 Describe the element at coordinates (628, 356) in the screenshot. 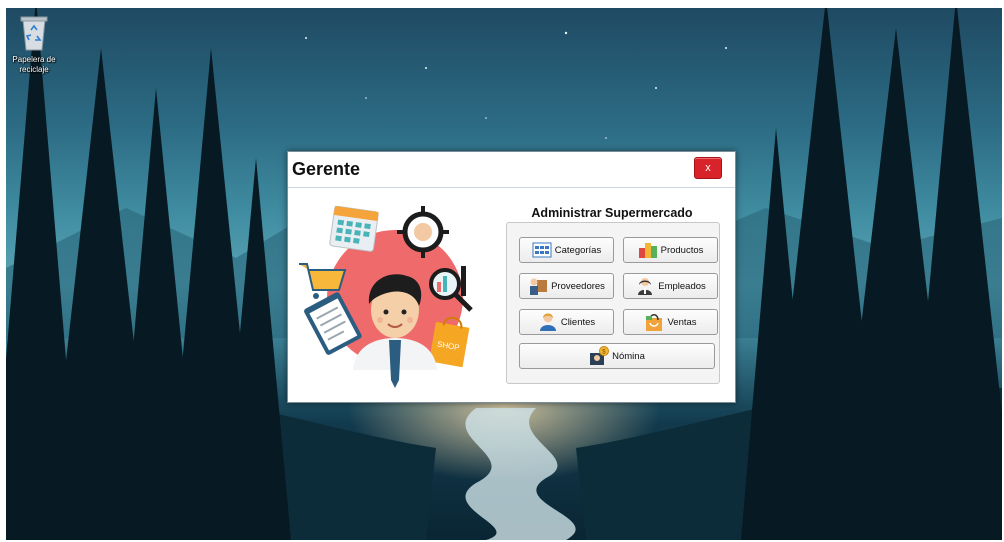

I see `button-label: Nómina` at that location.